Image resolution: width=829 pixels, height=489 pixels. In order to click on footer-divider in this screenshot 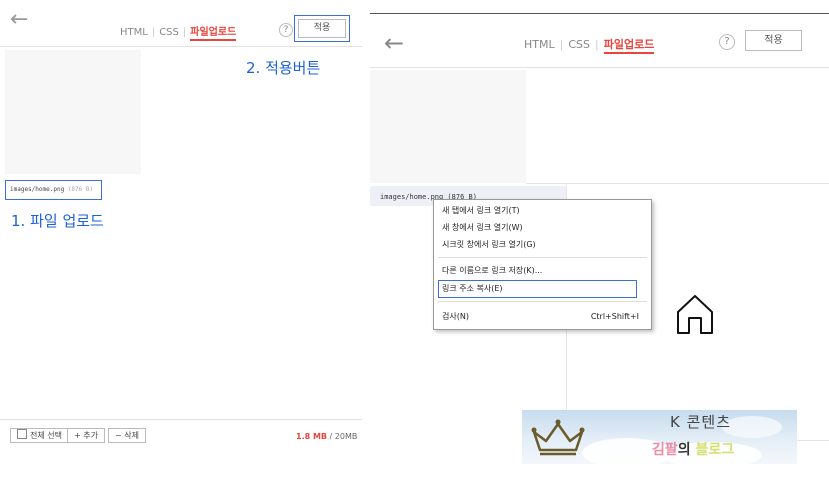, I will do `click(181, 419)`.